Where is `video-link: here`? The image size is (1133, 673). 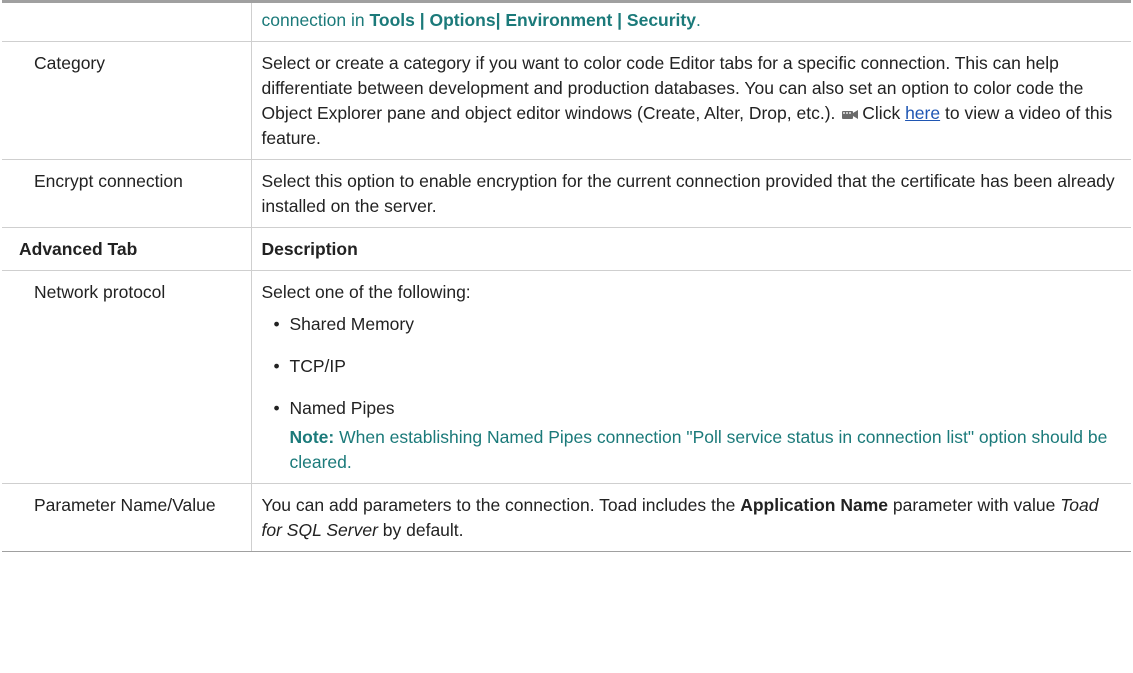
video-link: here is located at coordinates (922, 113).